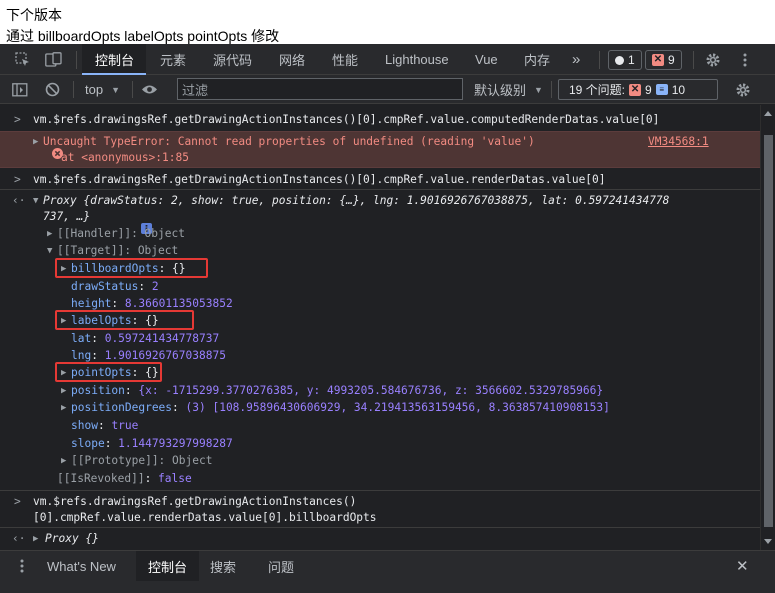 This screenshot has height=593, width=775. Describe the element at coordinates (417, 59) in the screenshot. I see `tab-lighthouse: Lighthouse` at that location.